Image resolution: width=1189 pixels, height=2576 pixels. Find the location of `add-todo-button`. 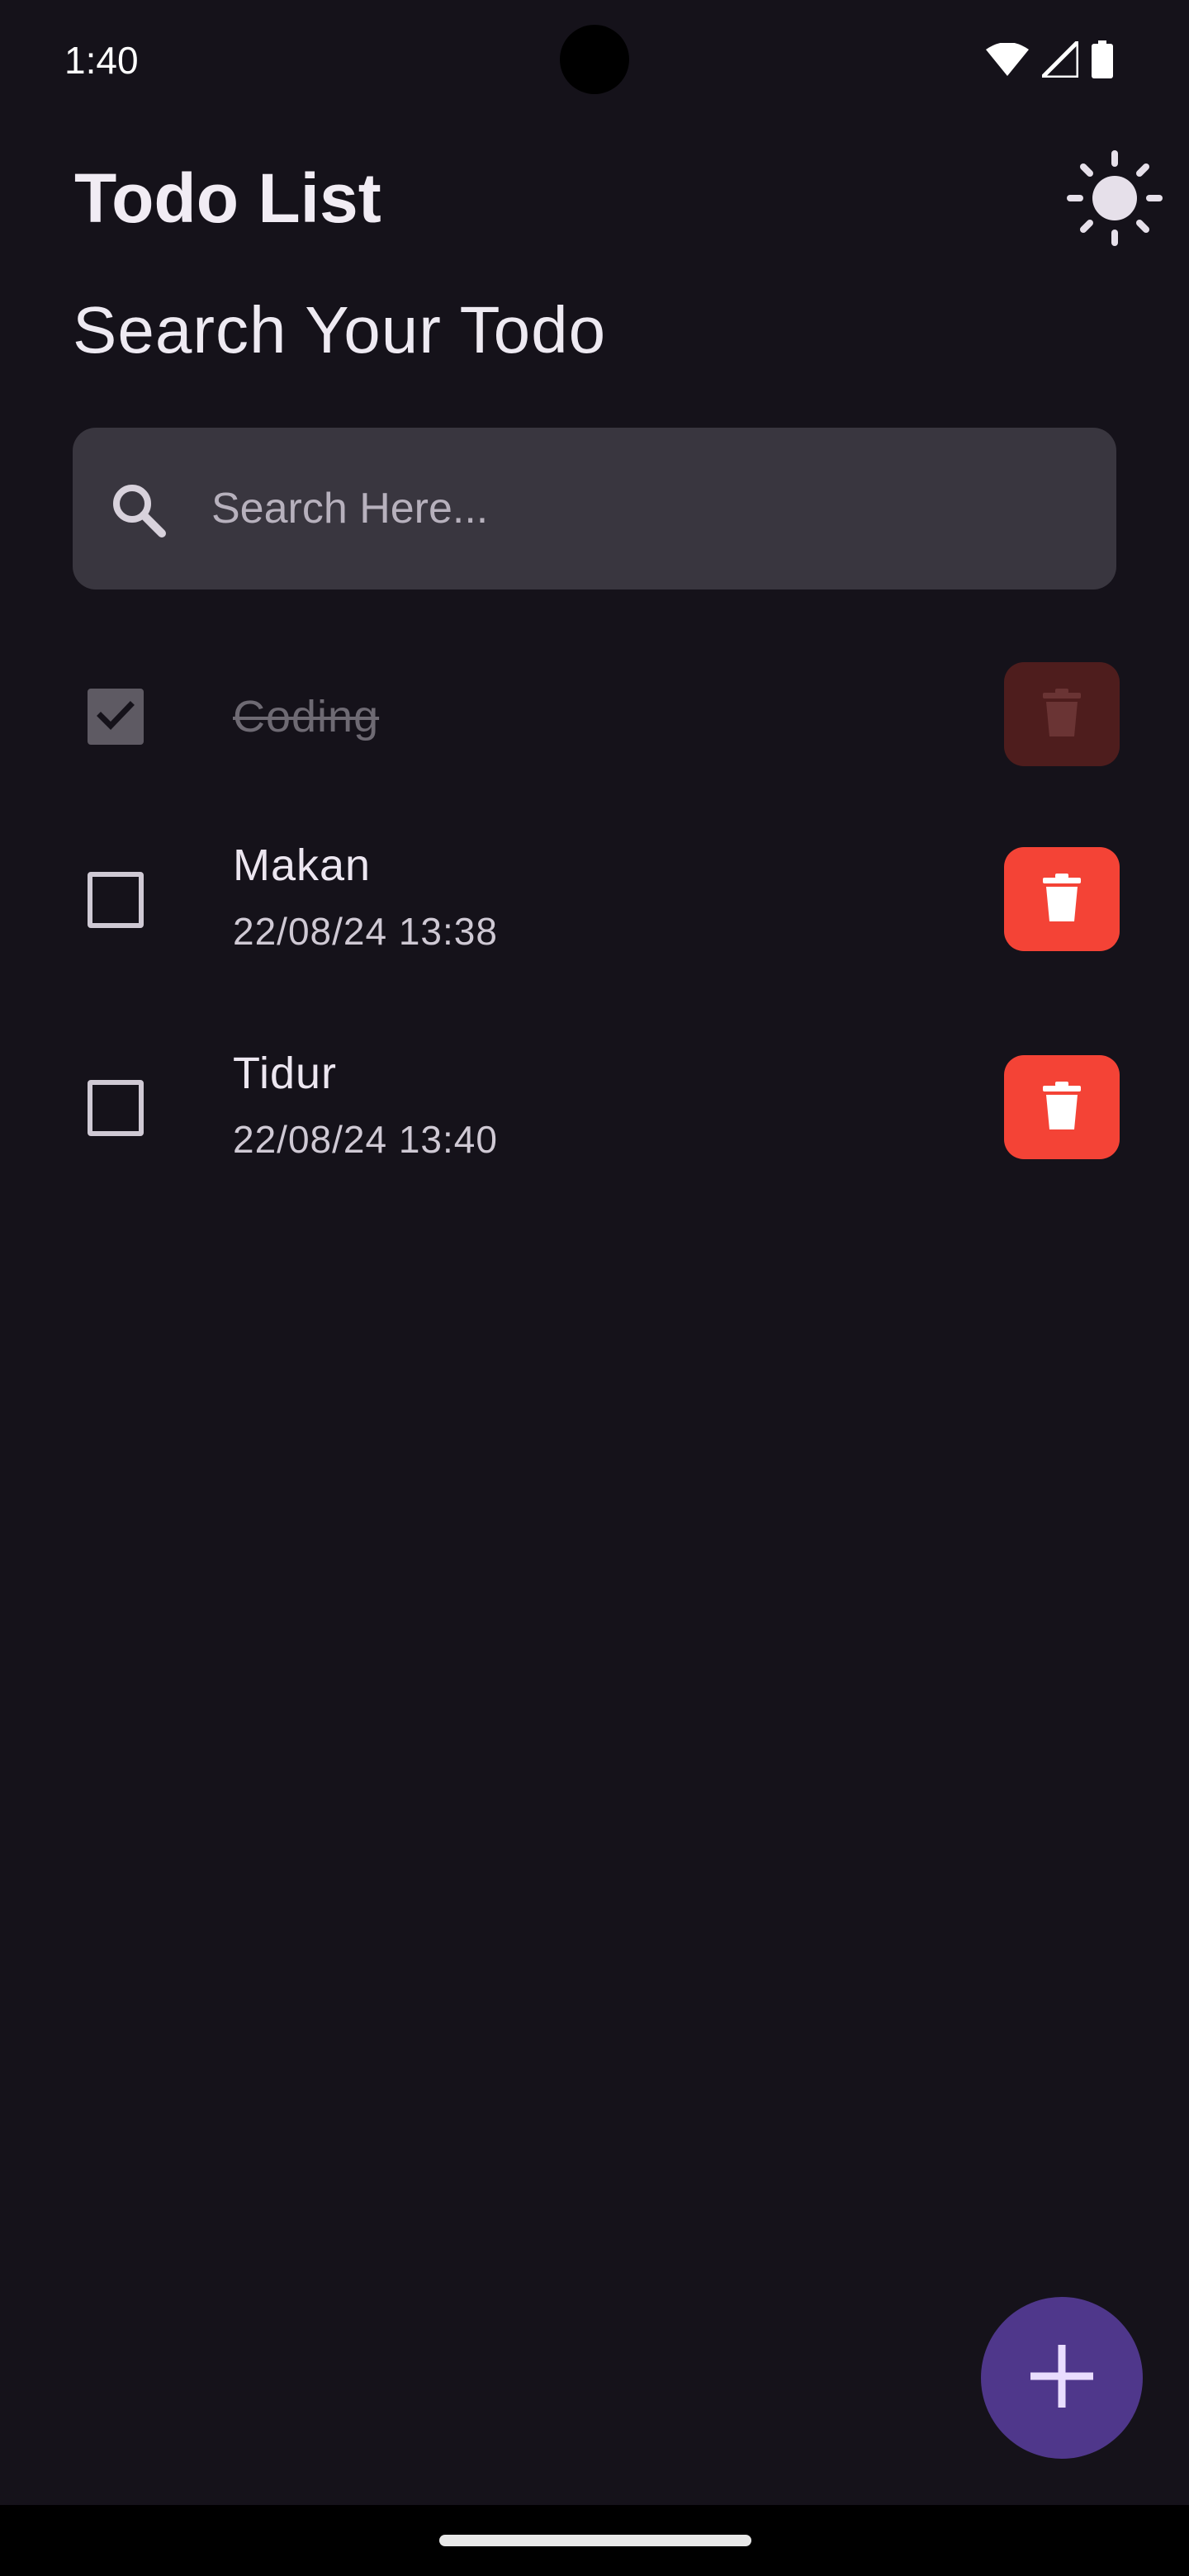

add-todo-button is located at coordinates (1062, 2378).